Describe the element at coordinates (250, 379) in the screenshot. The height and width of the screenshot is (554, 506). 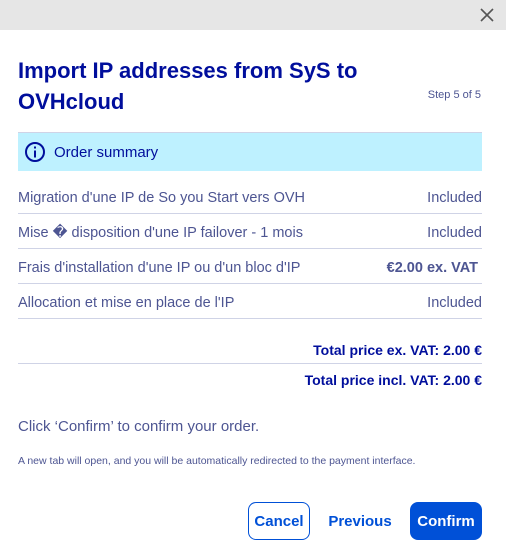
I see `total-incl-vat-row: Total price incl. VAT: 2.00 €` at that location.